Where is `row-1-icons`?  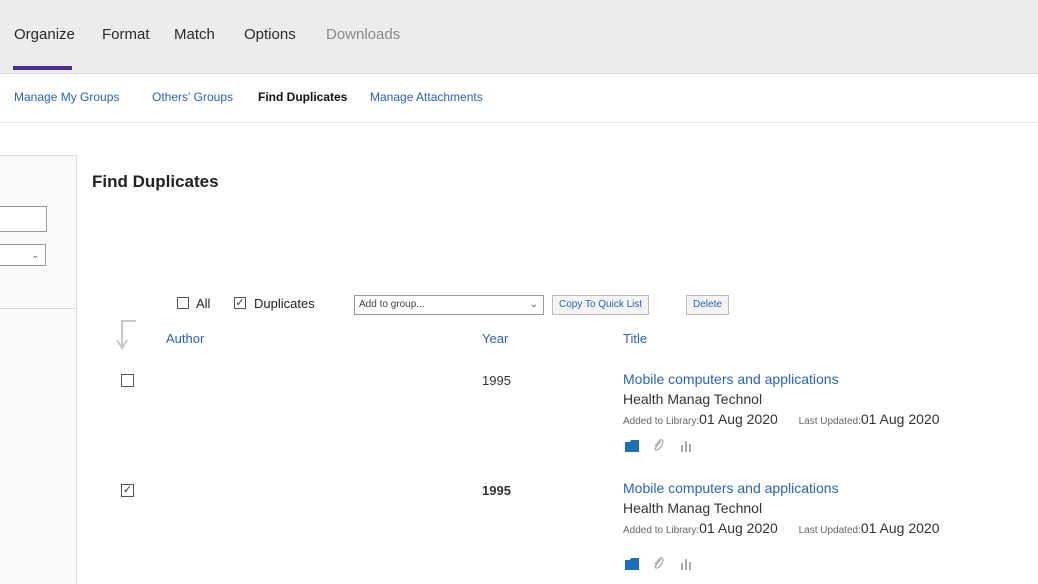 row-1-icons is located at coordinates (663, 446).